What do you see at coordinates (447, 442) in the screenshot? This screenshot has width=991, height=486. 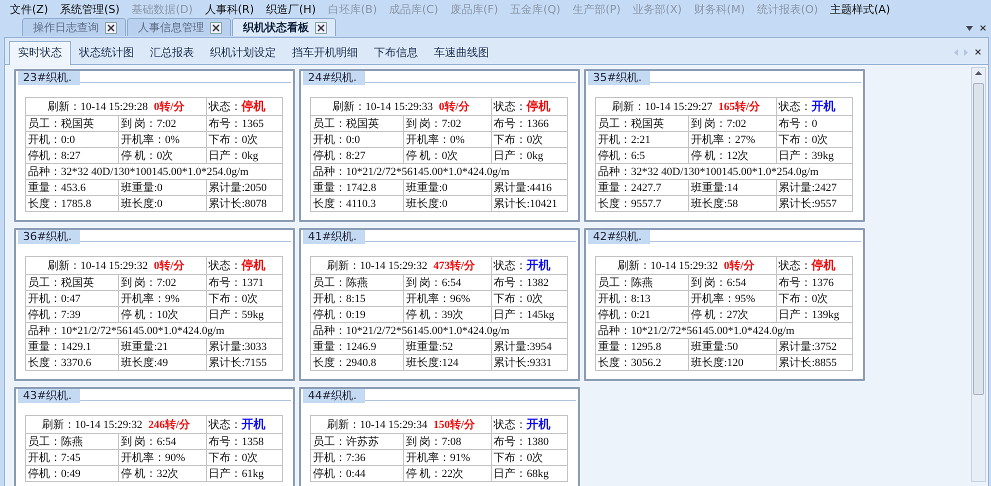 I see `table-cell: 到 岗：7:08` at bounding box center [447, 442].